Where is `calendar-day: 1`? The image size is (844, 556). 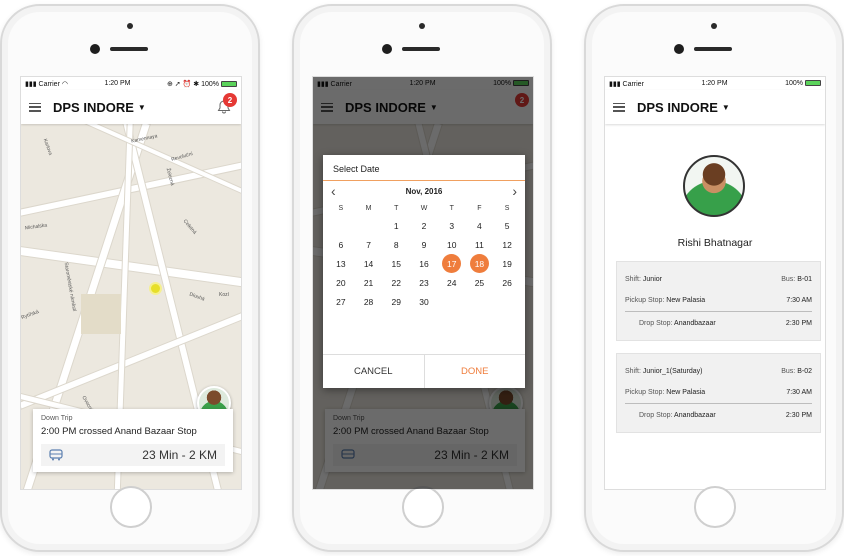
calendar-day: 1 is located at coordinates (396, 225).